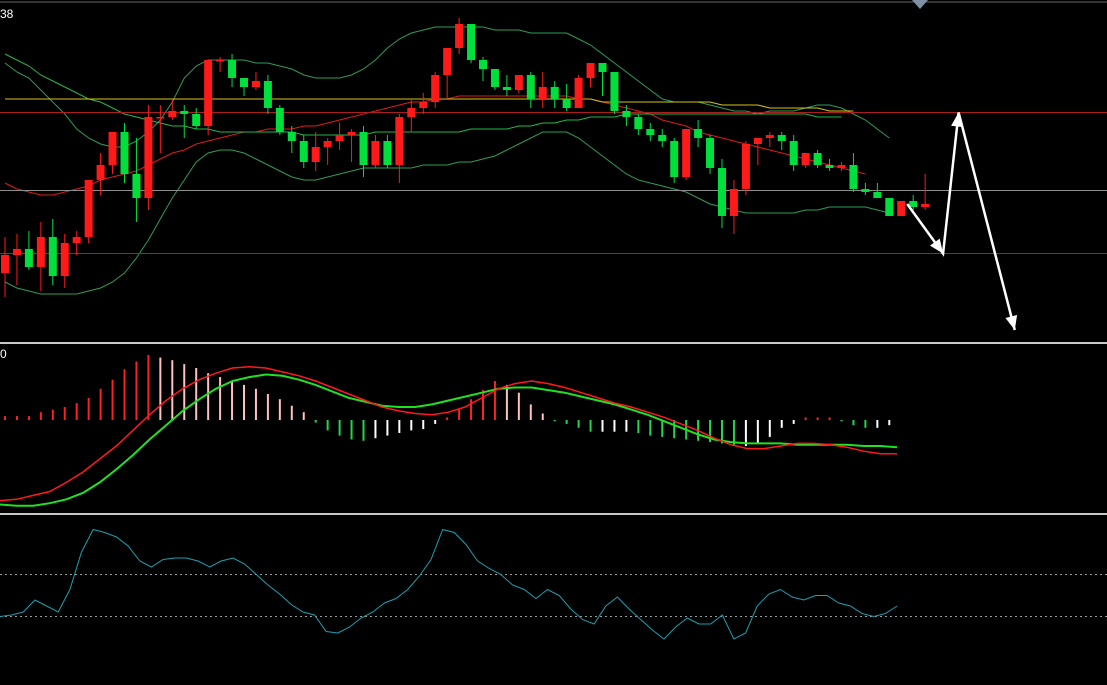  I want to click on macd-panel-corner-value: 0, so click(3, 354).